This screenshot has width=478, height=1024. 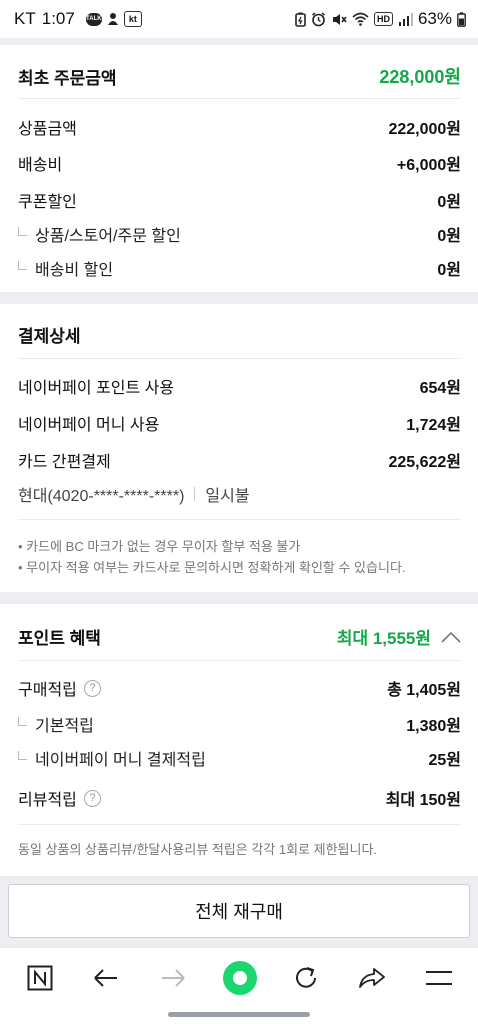 What do you see at coordinates (74, 270) in the screenshot?
I see `row-label: 배송비 할인` at bounding box center [74, 270].